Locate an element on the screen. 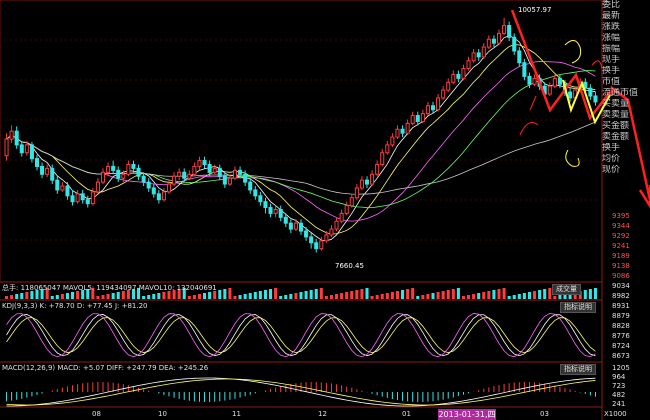 The width and height of the screenshot is (650, 420). quote-sidebar: 委比 最新 涨跌 涨幅 振幅 现手 换手 市值 流通市值 买卖量 卖卖量 买金额 卖金额 换手 均价 现价 is located at coordinates (626, 88).